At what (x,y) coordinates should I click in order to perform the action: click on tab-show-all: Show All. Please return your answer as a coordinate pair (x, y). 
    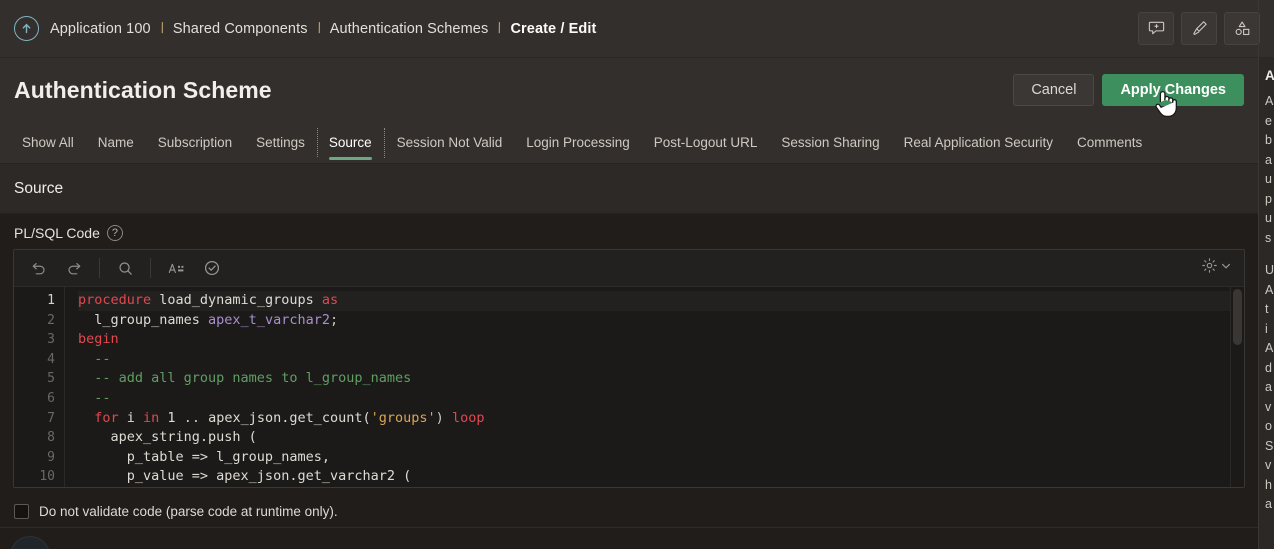
    Looking at the image, I should click on (48, 142).